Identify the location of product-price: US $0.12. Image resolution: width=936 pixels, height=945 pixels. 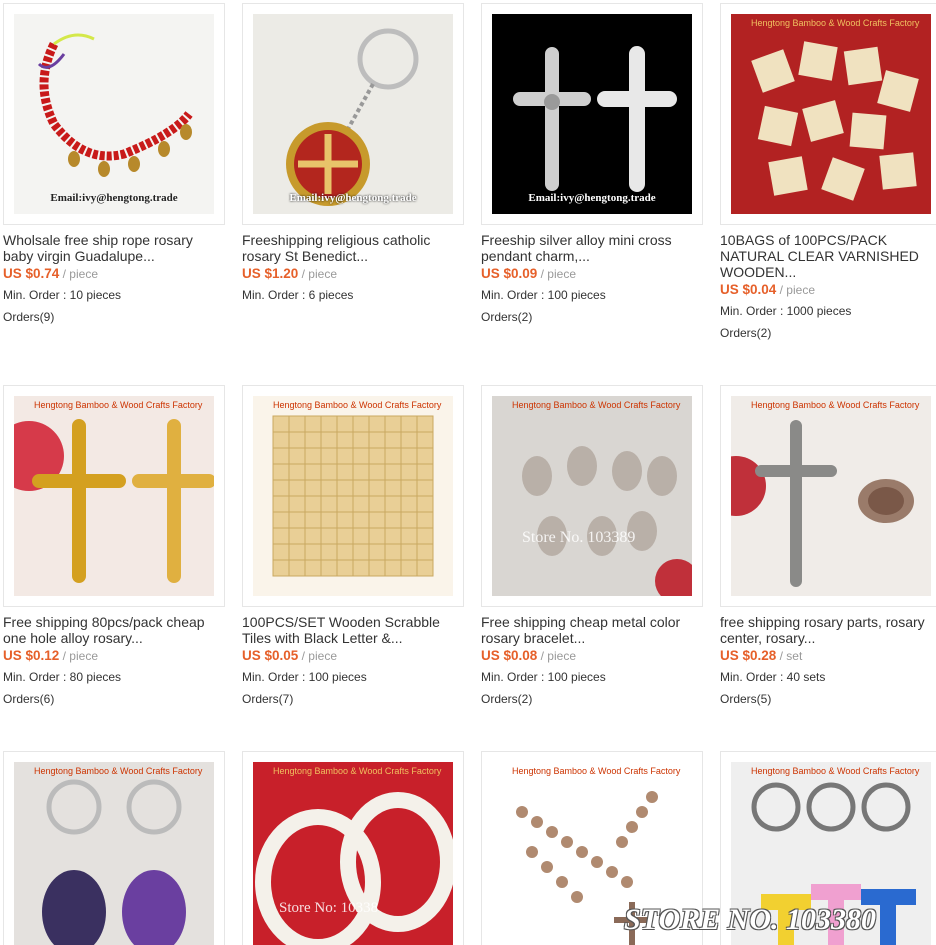
(31, 655).